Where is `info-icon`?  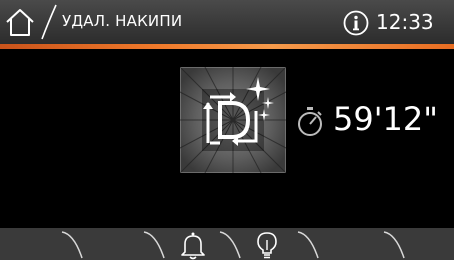 info-icon is located at coordinates (356, 23).